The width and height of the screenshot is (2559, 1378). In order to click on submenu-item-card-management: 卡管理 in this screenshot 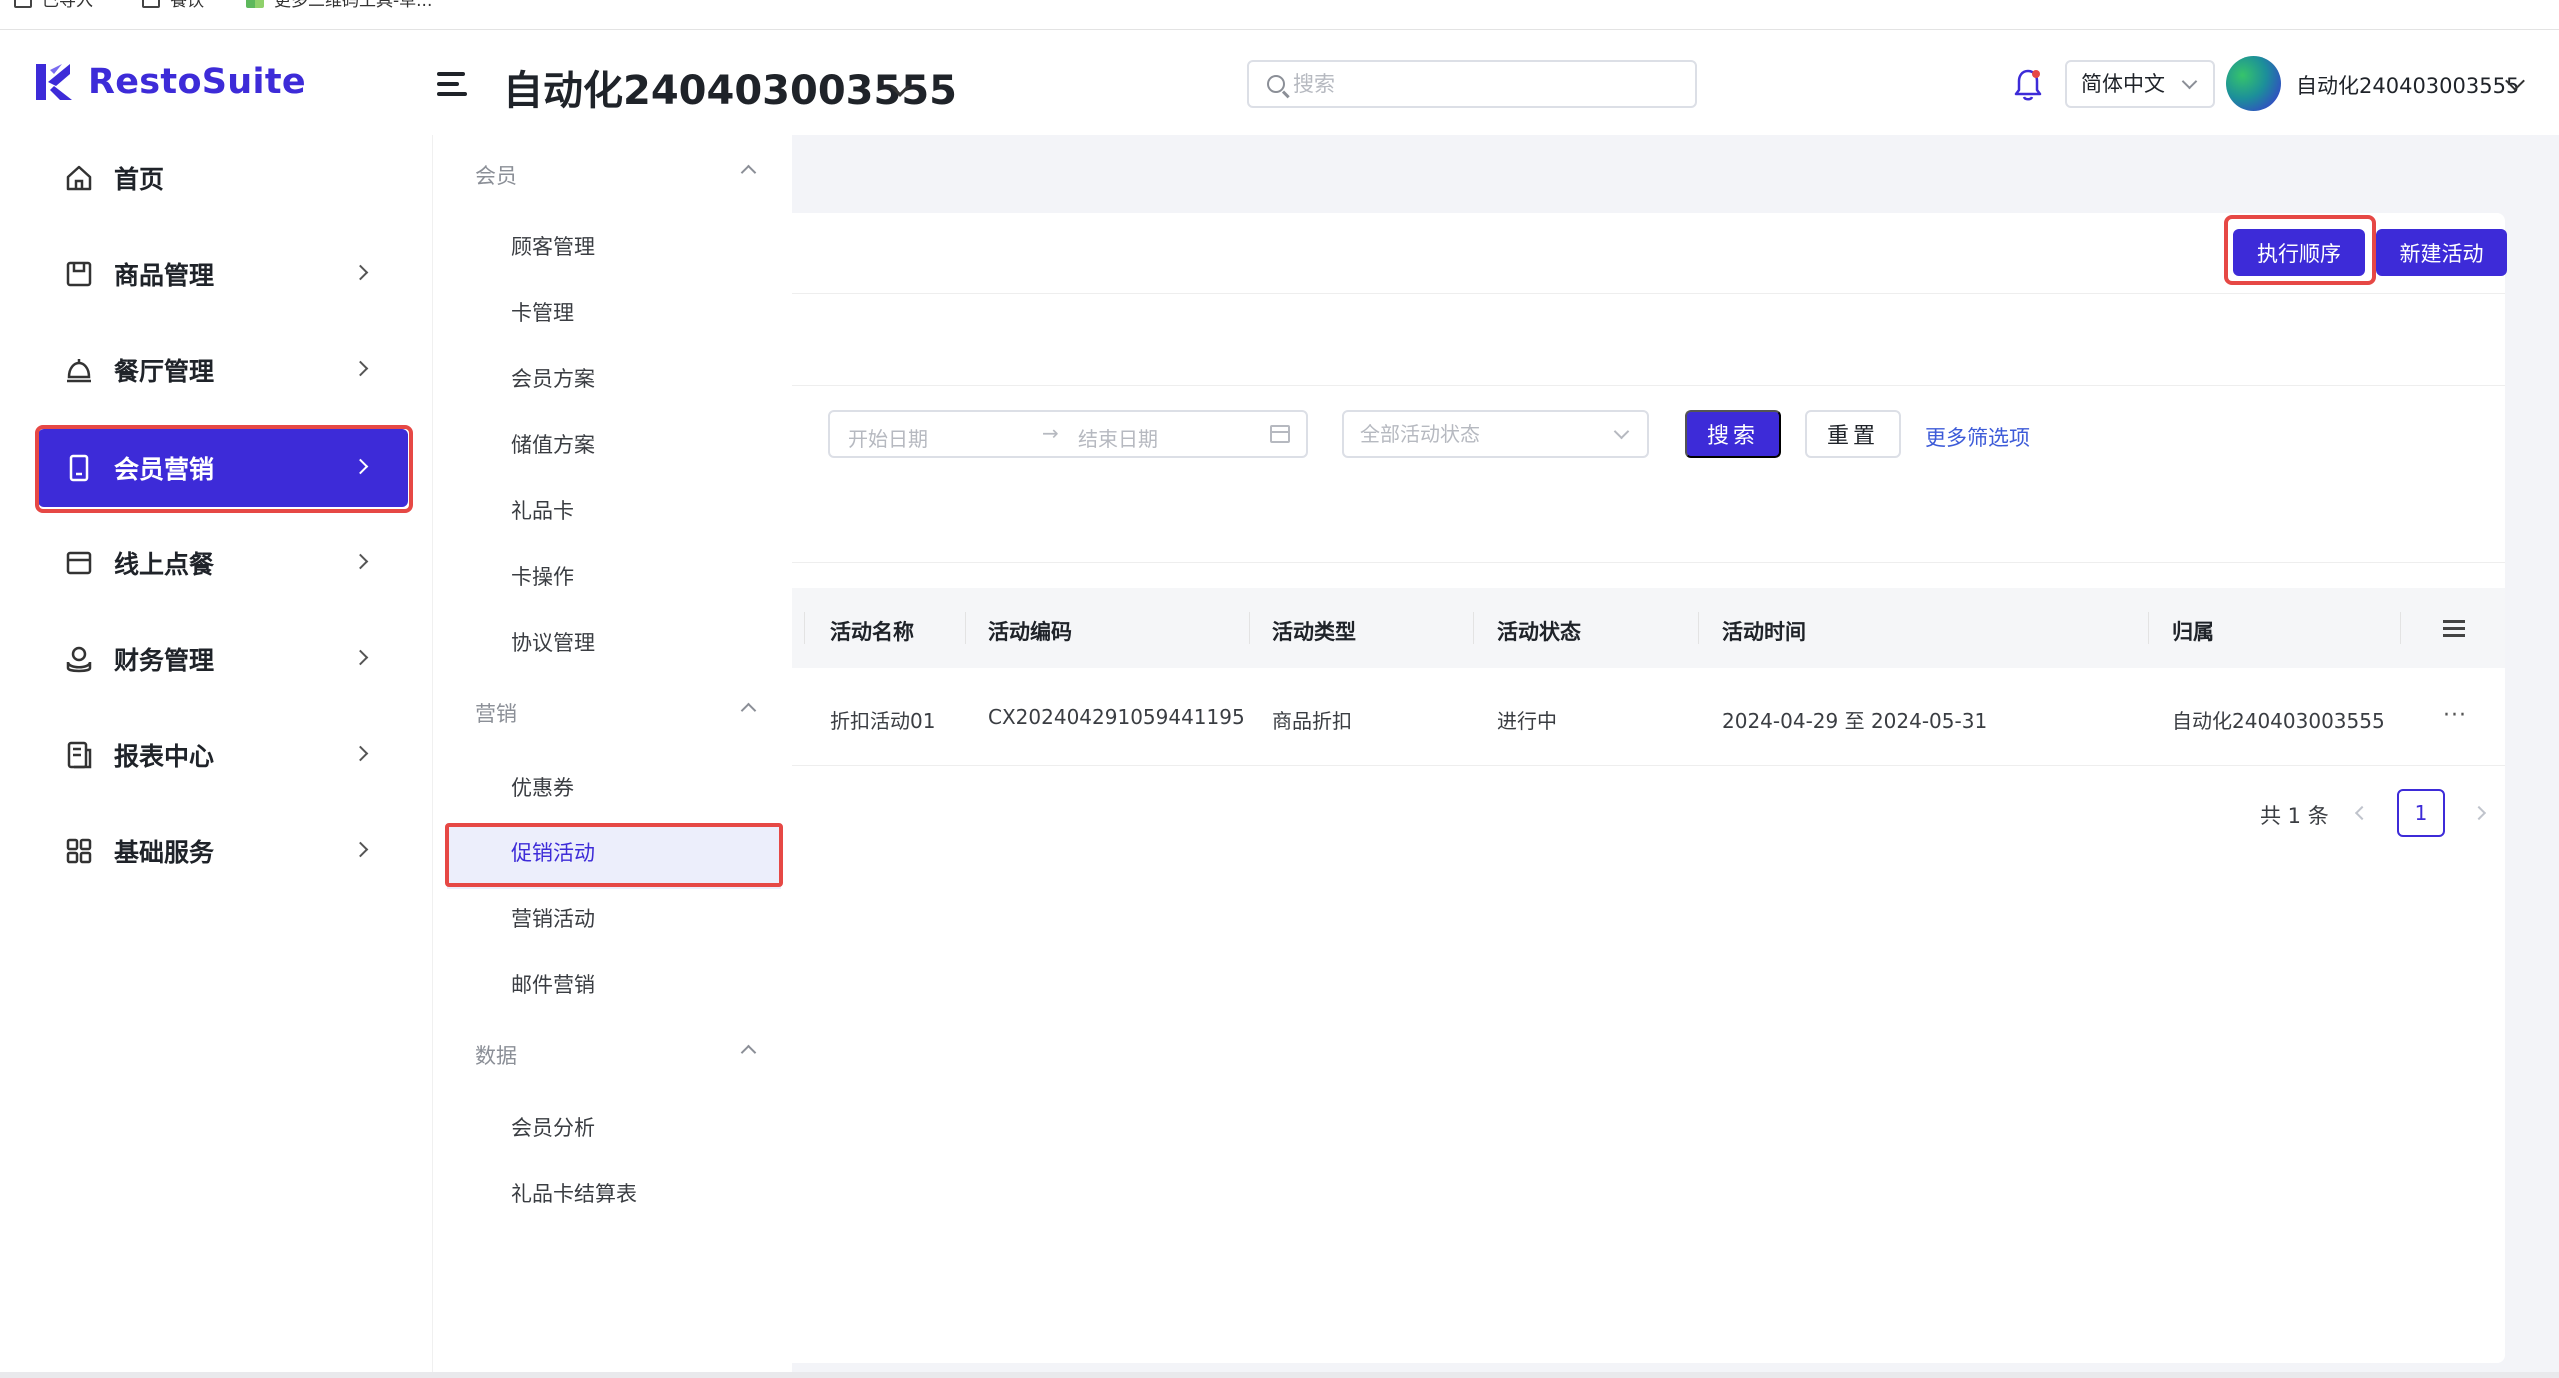, I will do `click(542, 312)`.